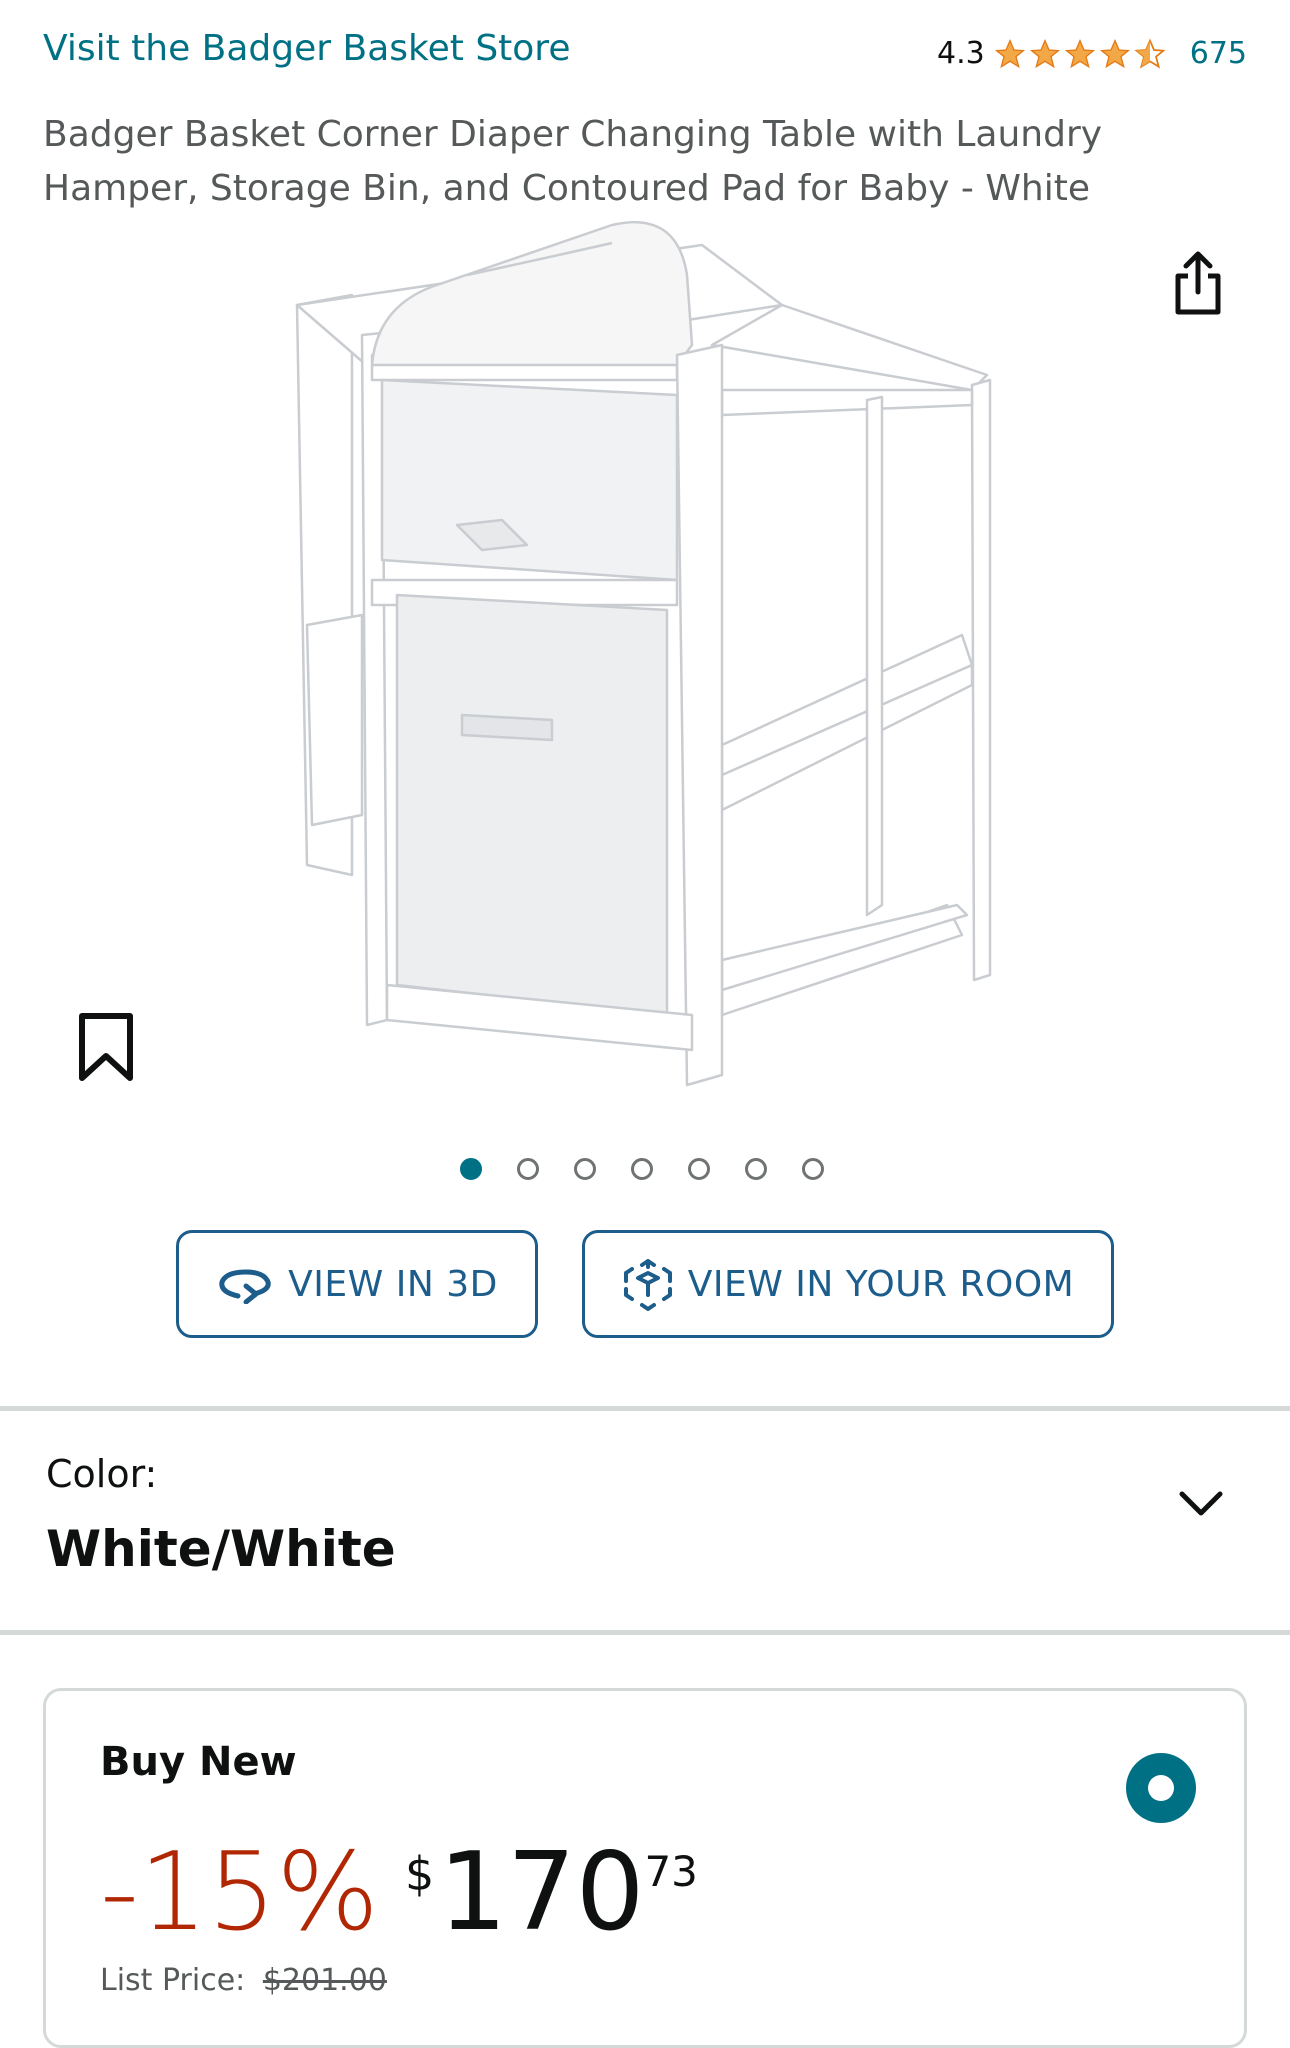 This screenshot has width=1290, height=2048. I want to click on discount-percent: -15%, so click(240, 1892).